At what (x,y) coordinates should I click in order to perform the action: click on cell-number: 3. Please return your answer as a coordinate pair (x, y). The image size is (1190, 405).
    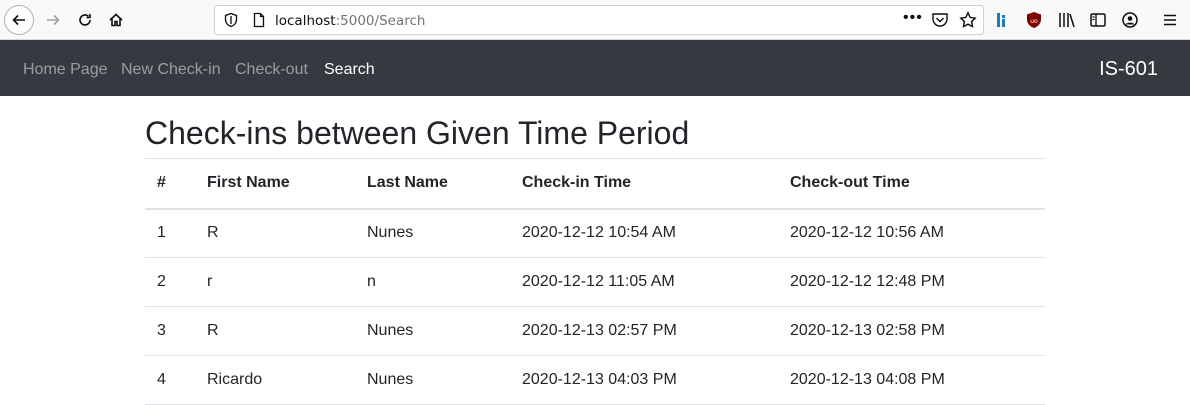
    Looking at the image, I should click on (170, 331).